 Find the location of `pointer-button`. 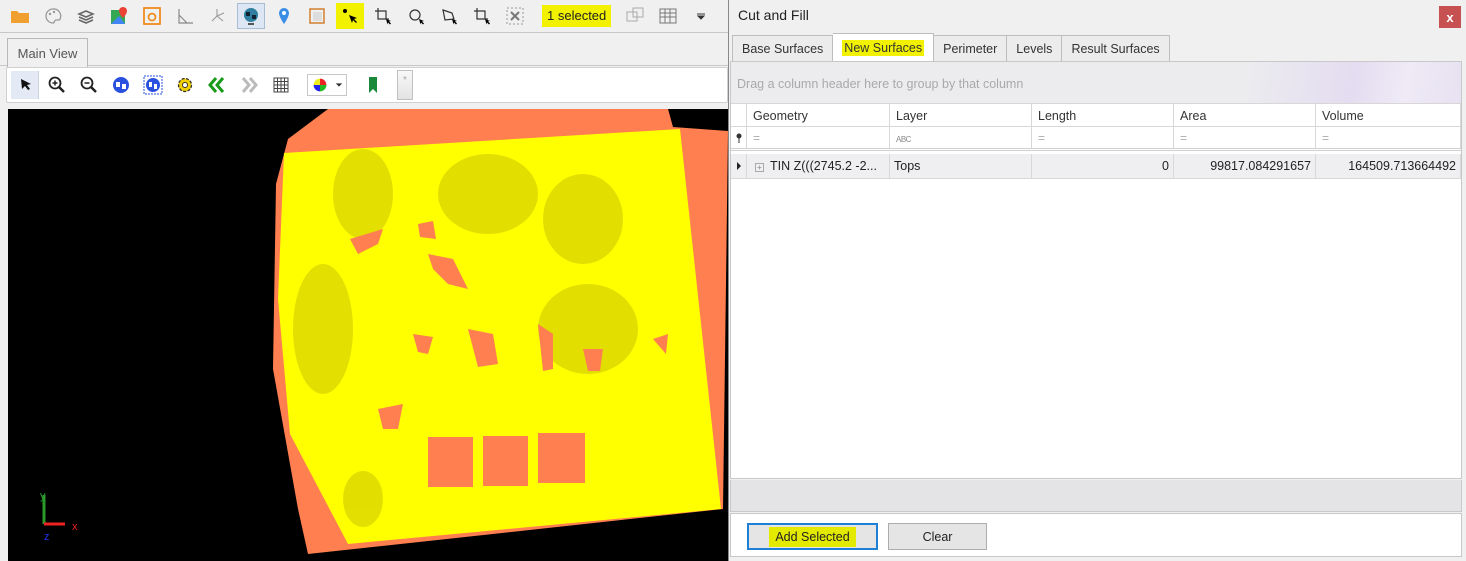

pointer-button is located at coordinates (25, 85).